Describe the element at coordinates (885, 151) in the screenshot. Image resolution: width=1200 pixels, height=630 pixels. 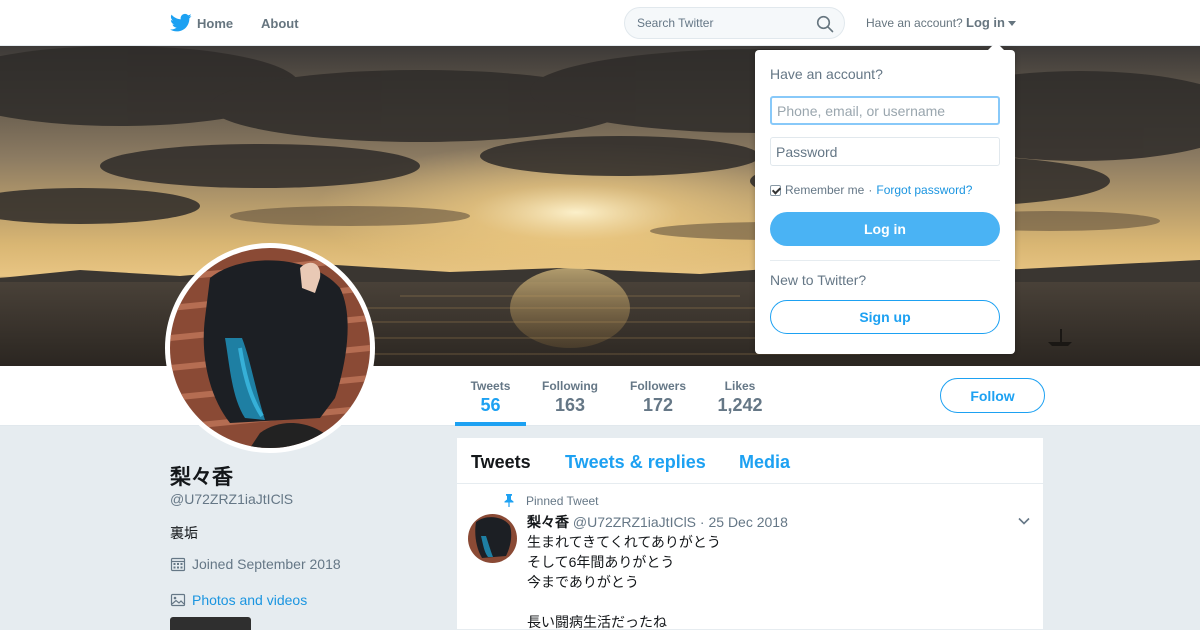
I see `password-field` at that location.